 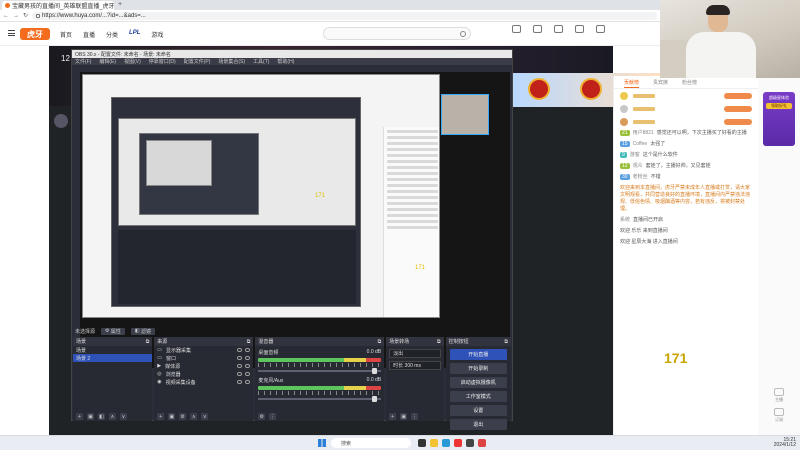 What do you see at coordinates (478, 368) in the screenshot?
I see `start-recording-button: 开始录制` at bounding box center [478, 368].